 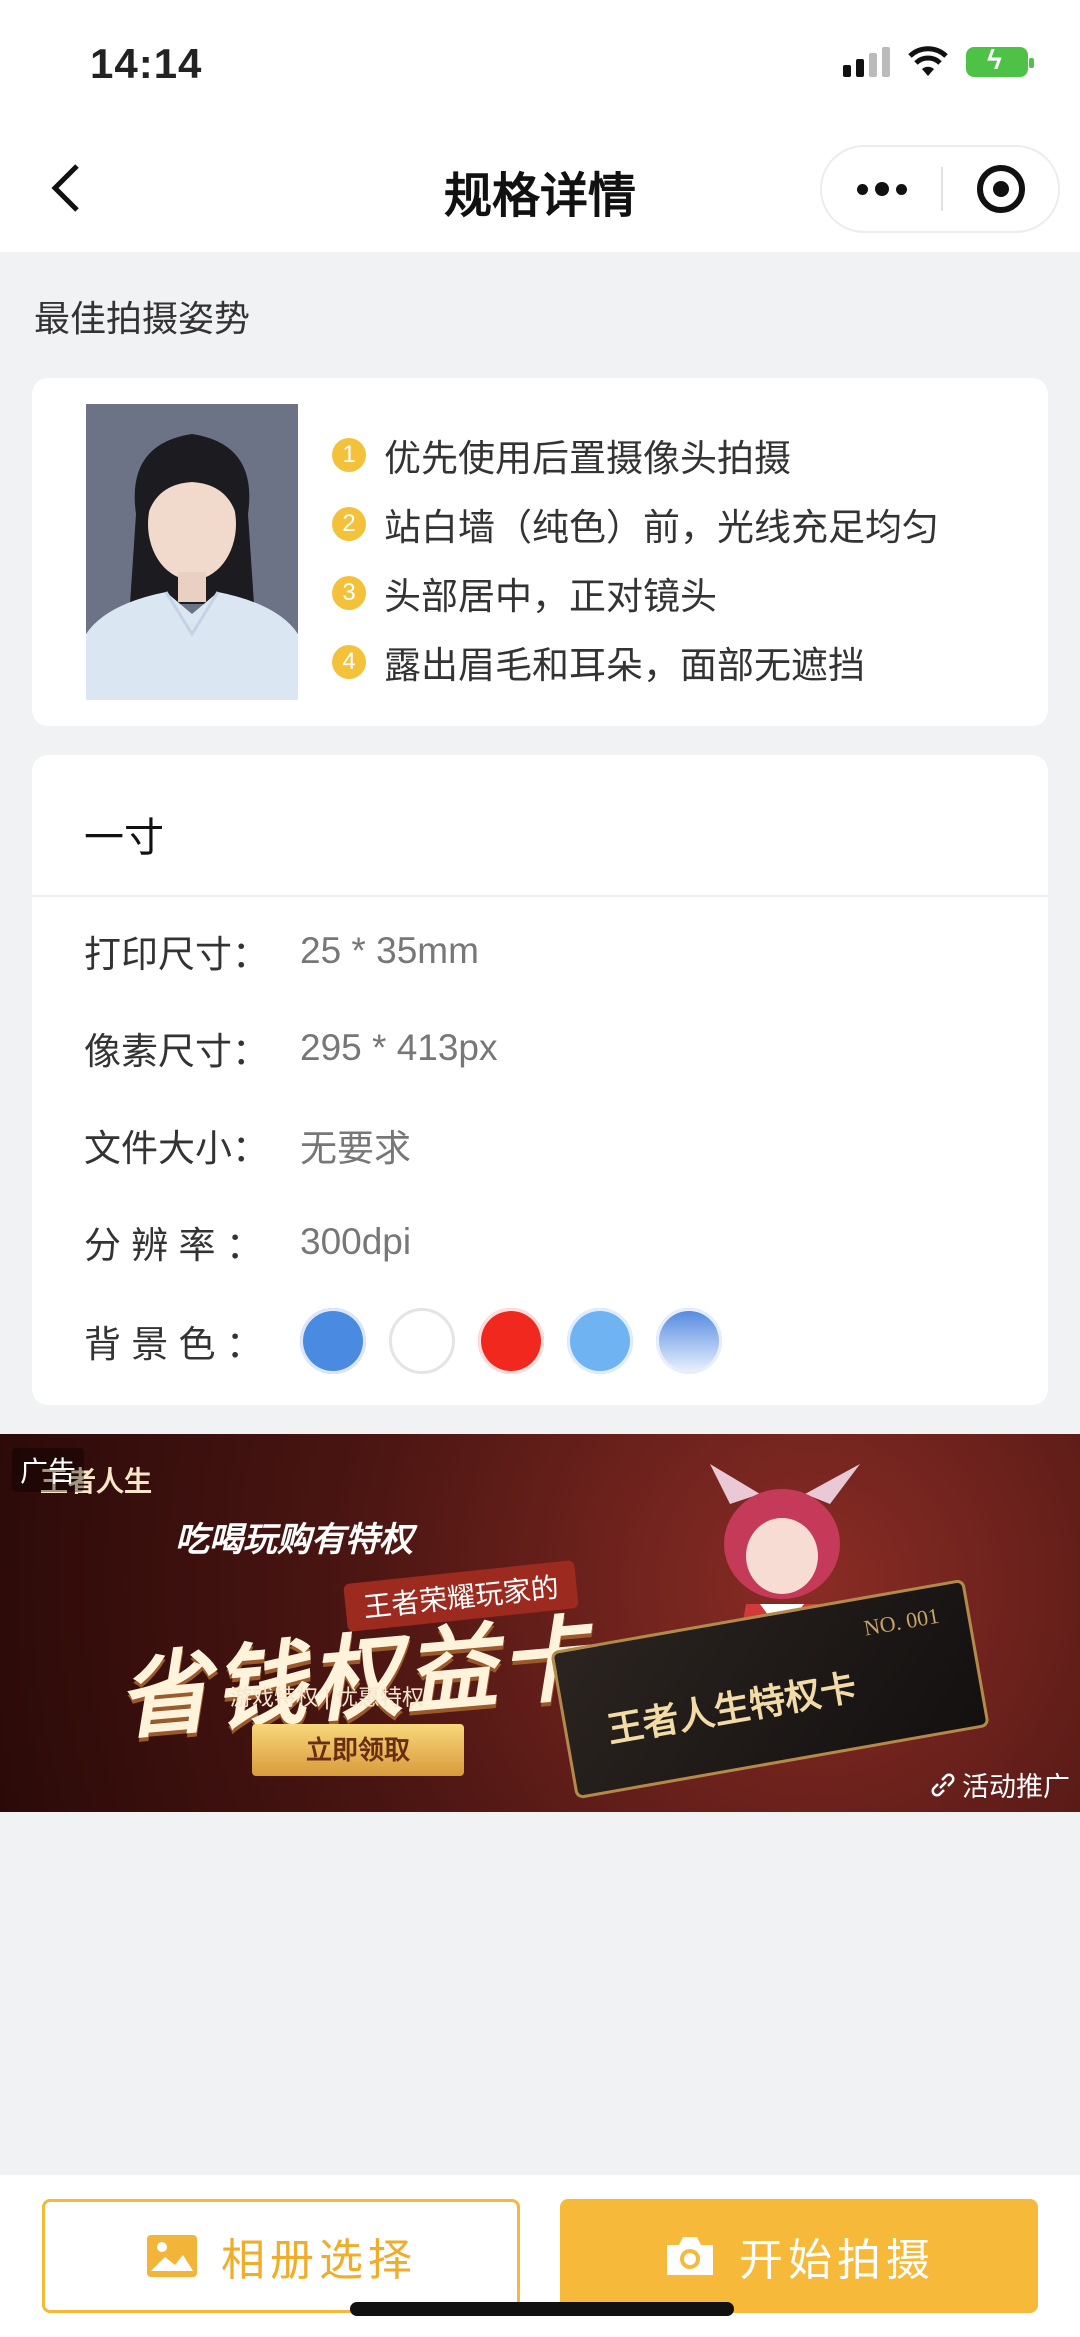 What do you see at coordinates (866, 62) in the screenshot?
I see `cellular-signal-icon` at bounding box center [866, 62].